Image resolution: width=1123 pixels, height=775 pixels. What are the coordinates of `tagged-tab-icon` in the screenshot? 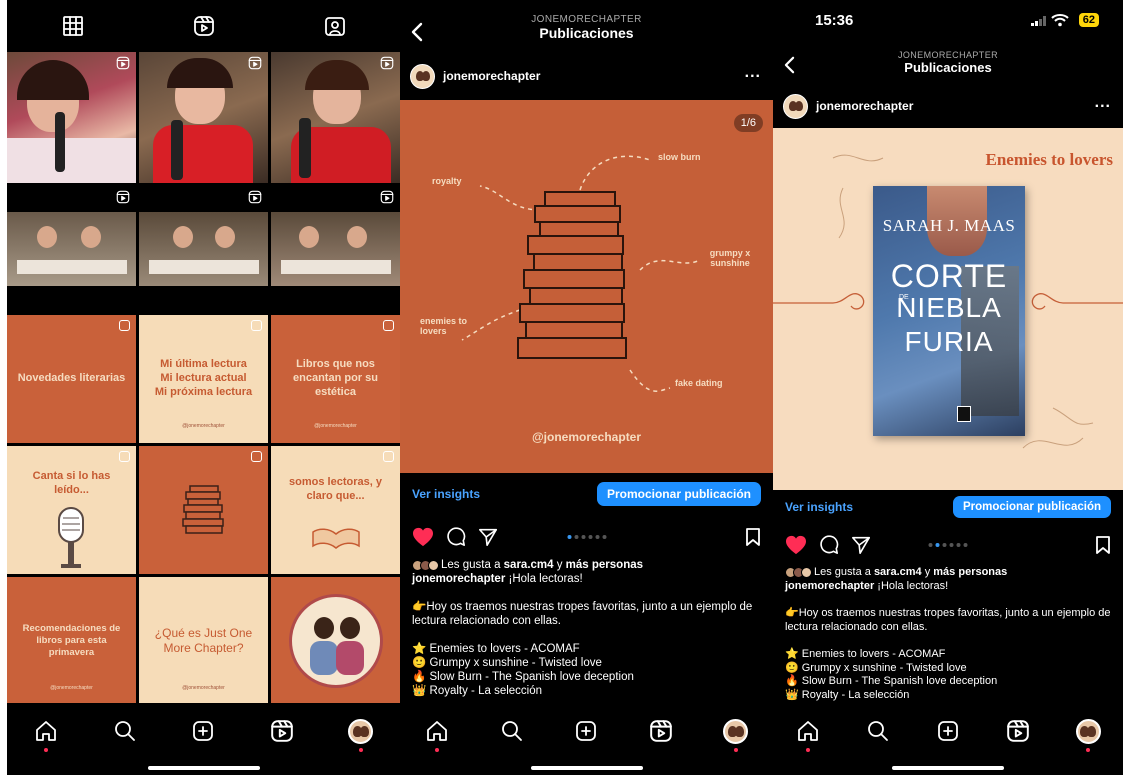 It's located at (335, 26).